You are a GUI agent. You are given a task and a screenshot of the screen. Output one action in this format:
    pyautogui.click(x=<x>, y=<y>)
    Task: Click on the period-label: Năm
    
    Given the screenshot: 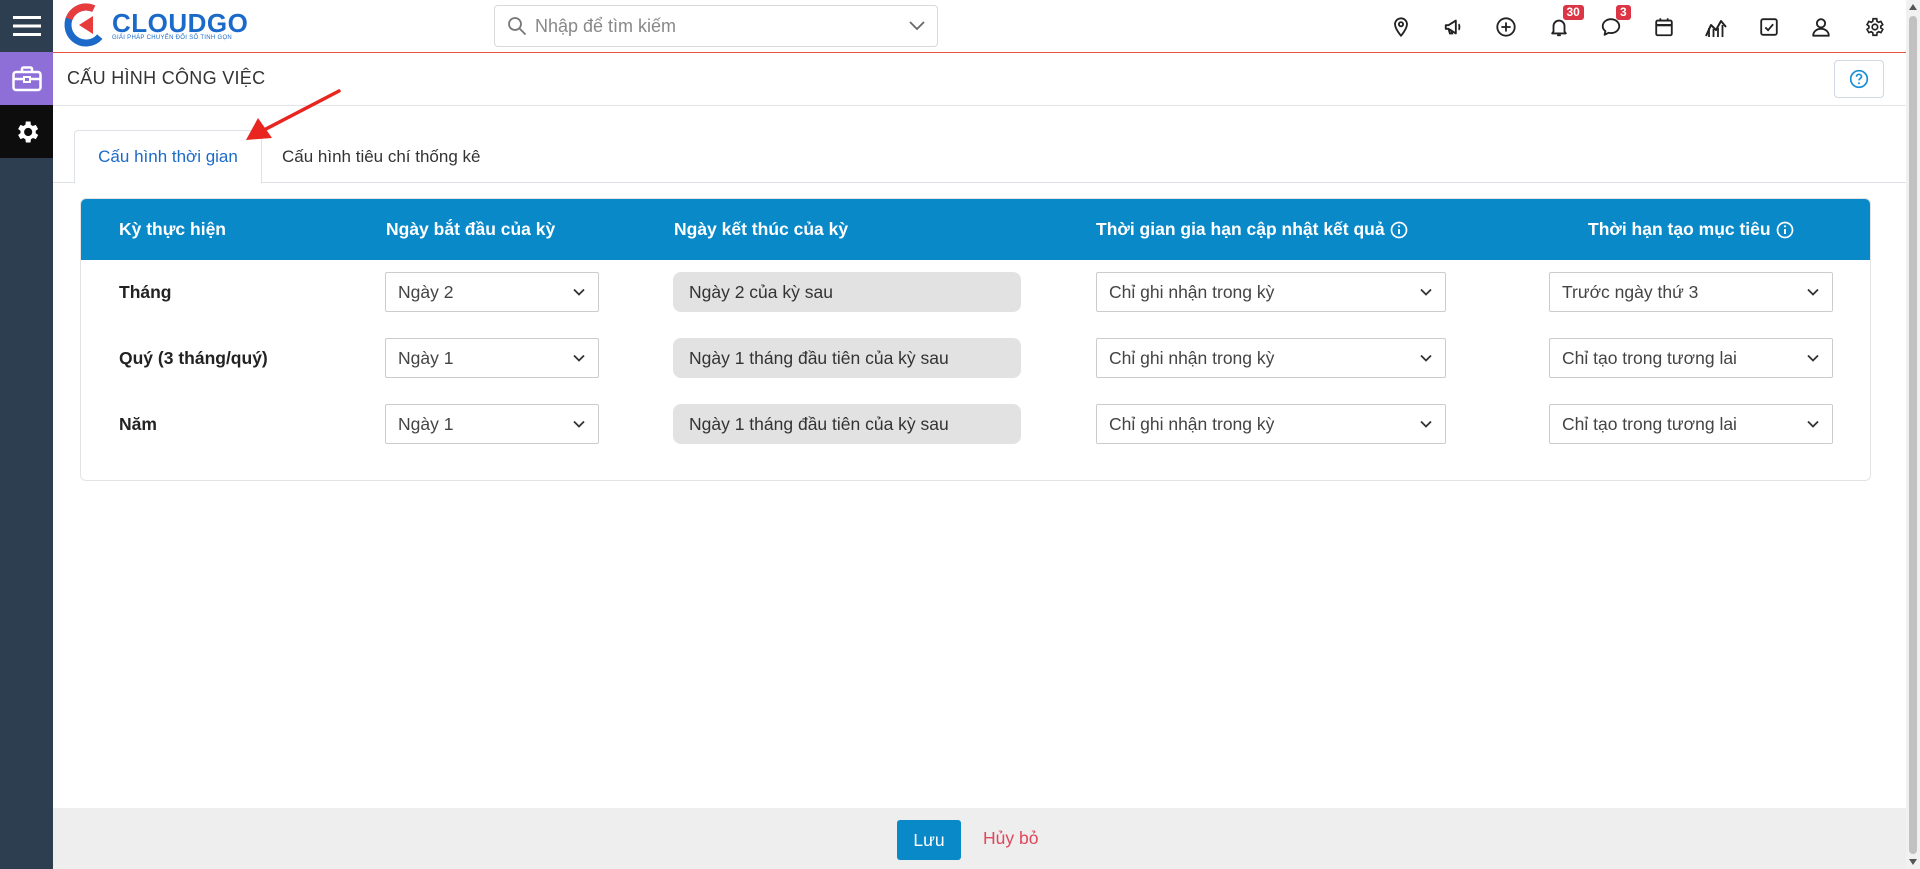 What is the action you would take?
    pyautogui.click(x=138, y=423)
    